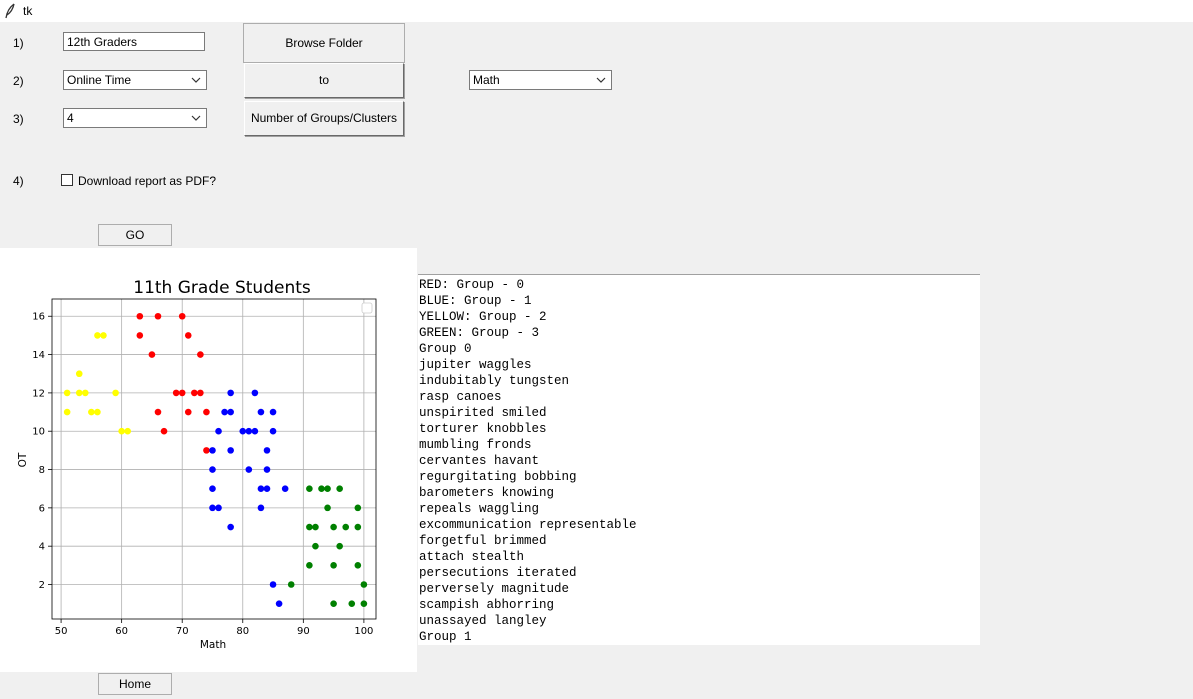  Describe the element at coordinates (147, 181) in the screenshot. I see `download-pdf-label: Download report as PDF?` at that location.